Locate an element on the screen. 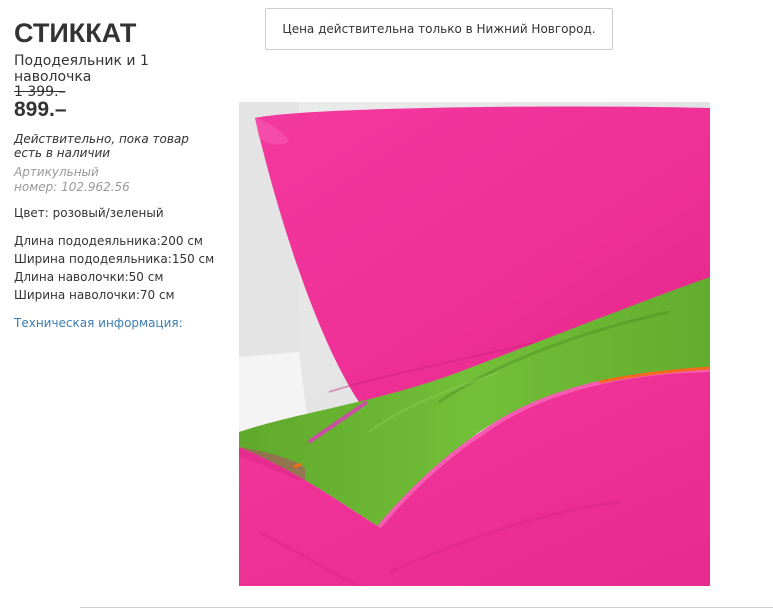 This screenshot has height=611, width=773. article-number: Артикульный номер: 102.962.56 is located at coordinates (72, 179).